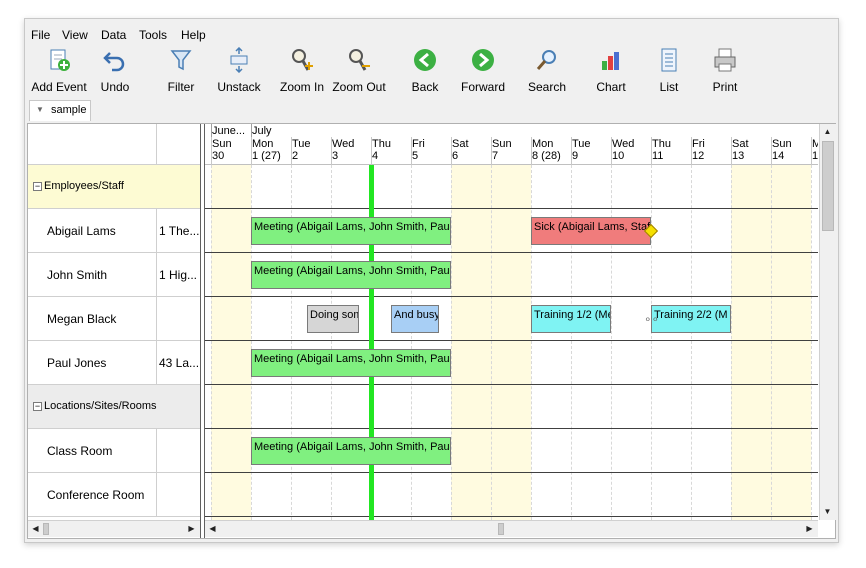  What do you see at coordinates (738, 156) in the screenshot?
I see `day-date-label: 13` at bounding box center [738, 156].